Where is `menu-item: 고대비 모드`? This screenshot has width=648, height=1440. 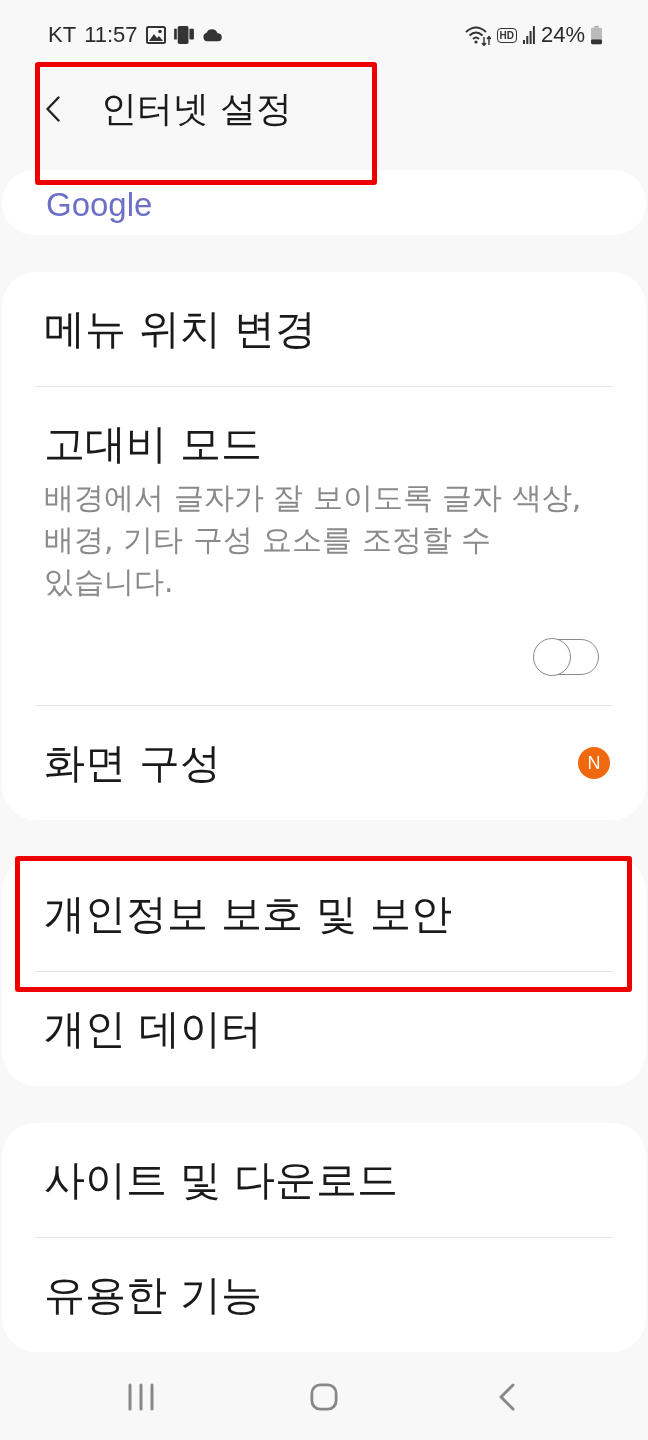
menu-item: 고대비 모드 is located at coordinates (149, 444).